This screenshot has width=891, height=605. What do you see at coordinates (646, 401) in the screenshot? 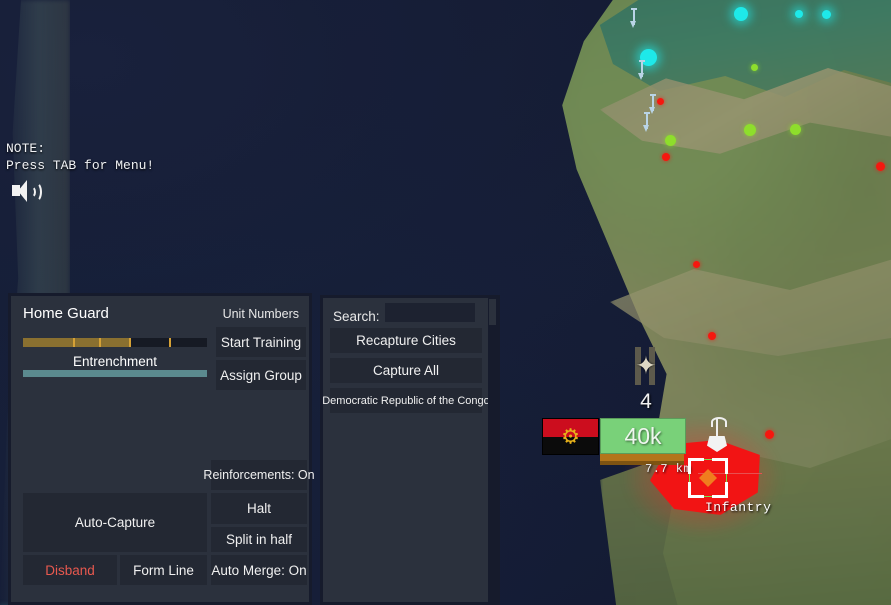
I see `division-count: 4` at bounding box center [646, 401].